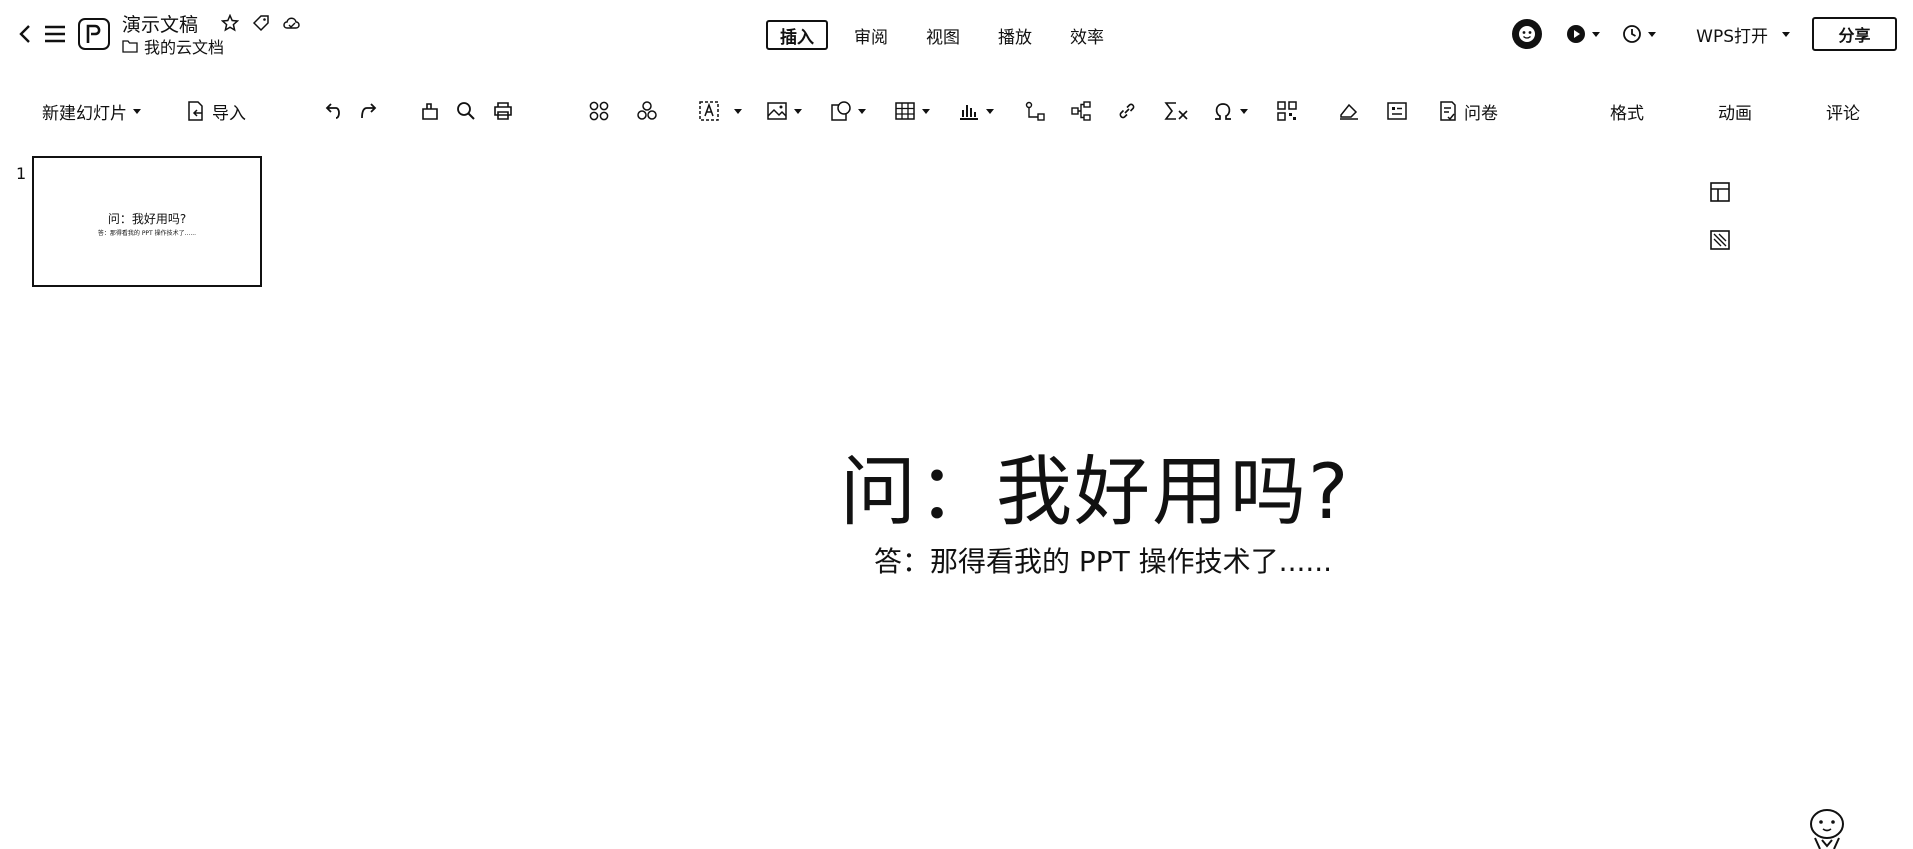 The height and width of the screenshot is (849, 1913). I want to click on textbox-dropdown, so click(720, 111).